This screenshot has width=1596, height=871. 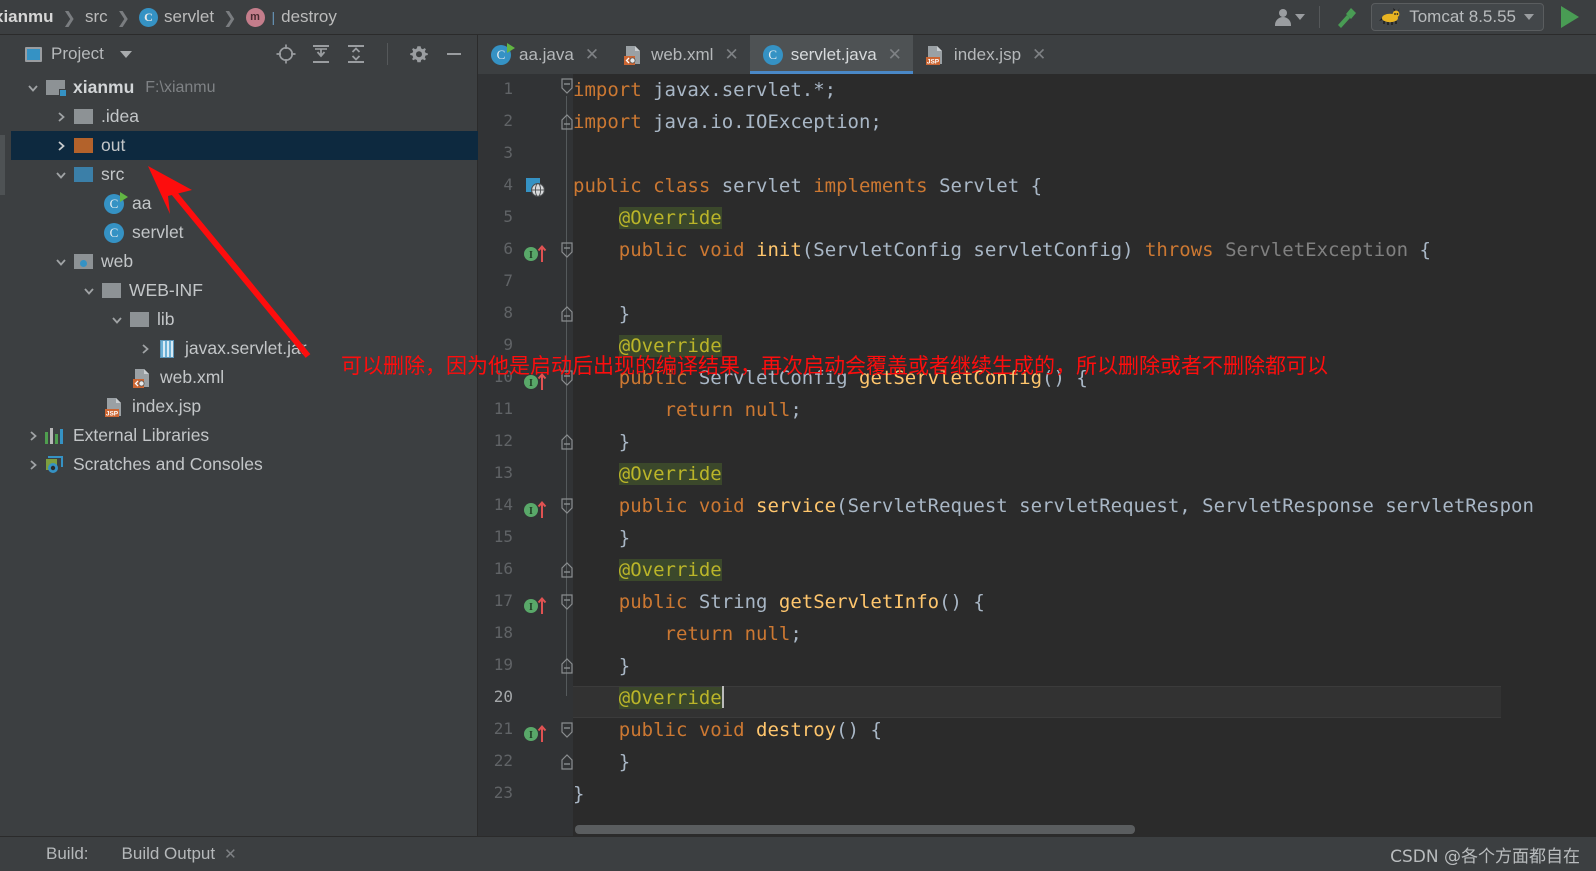 What do you see at coordinates (141, 435) in the screenshot?
I see `tree-label: External Libraries` at bounding box center [141, 435].